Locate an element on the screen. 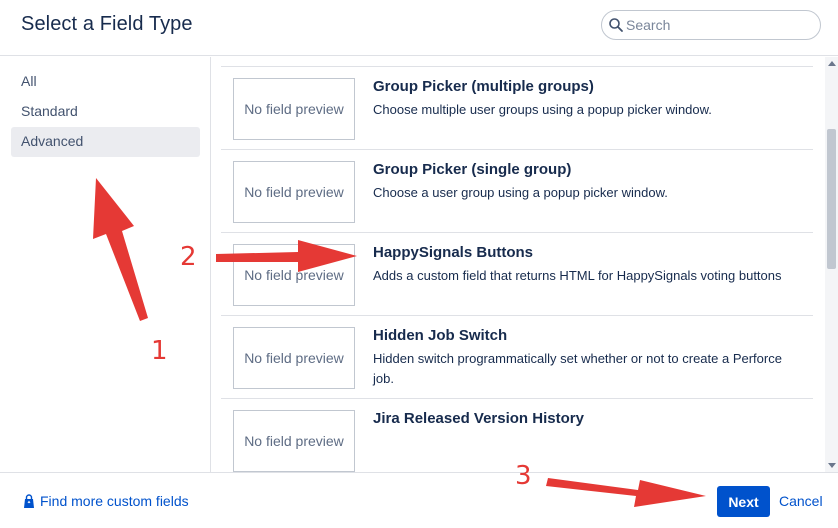 The image size is (838, 528). list-scrollbar is located at coordinates (831, 264).